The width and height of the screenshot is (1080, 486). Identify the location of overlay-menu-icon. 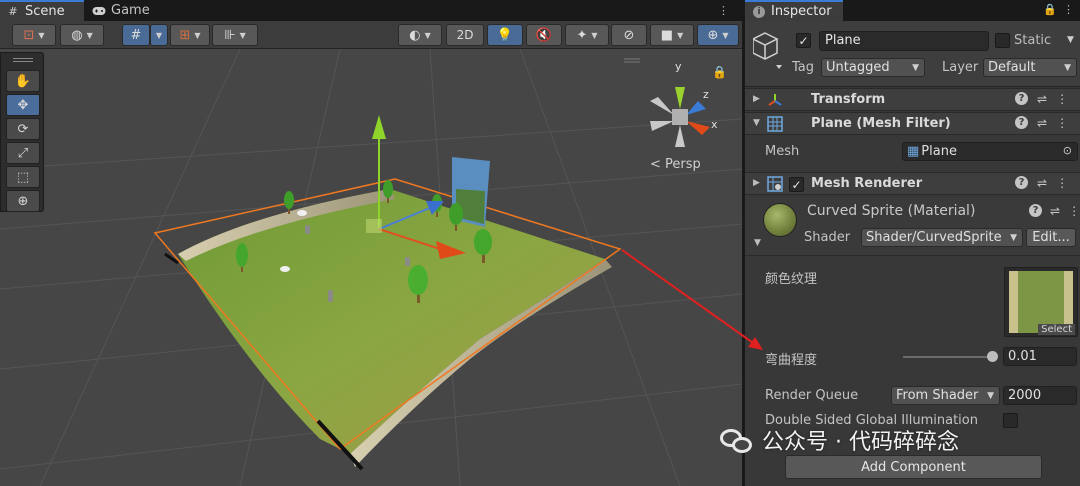
(632, 60).